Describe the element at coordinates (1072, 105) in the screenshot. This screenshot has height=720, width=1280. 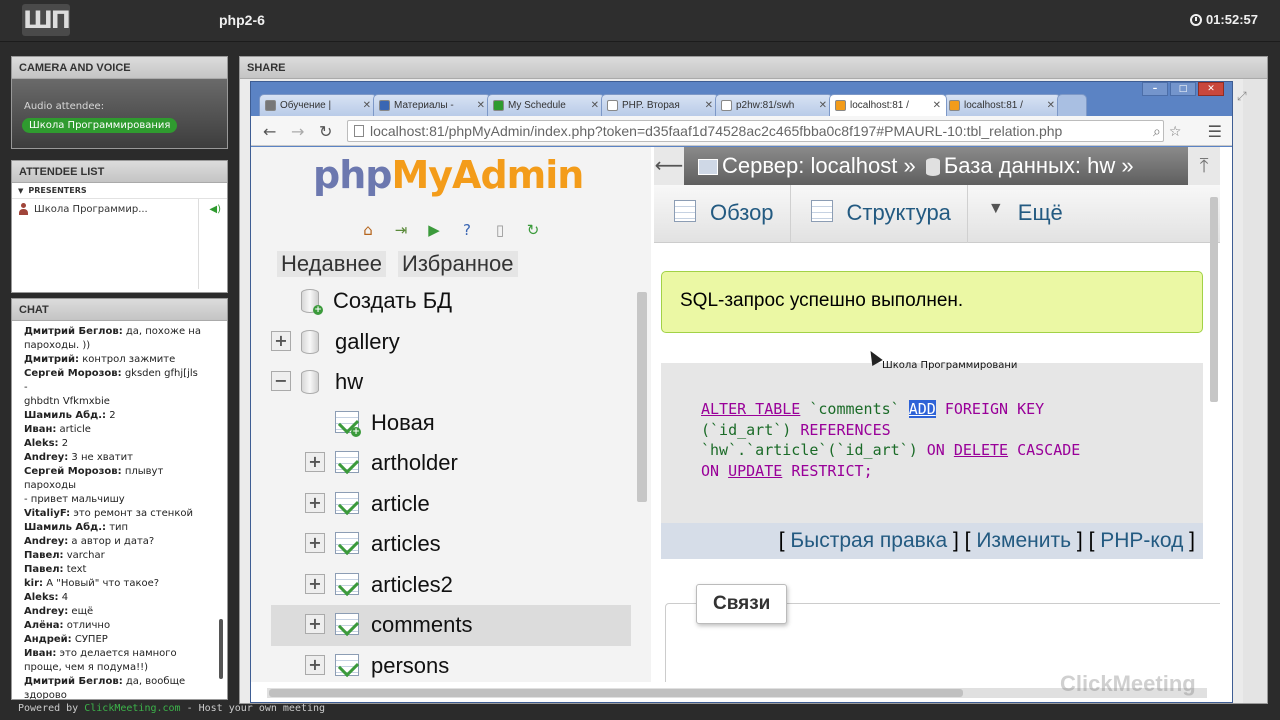
I see `new-tab-button` at that location.